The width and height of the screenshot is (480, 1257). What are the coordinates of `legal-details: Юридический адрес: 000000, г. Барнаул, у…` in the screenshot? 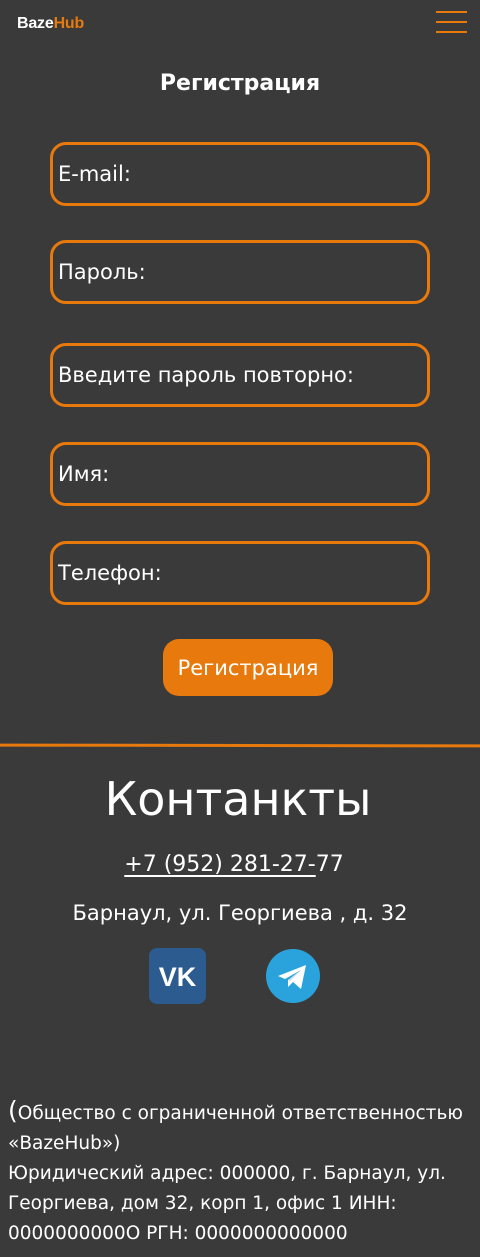 It's located at (227, 1203).